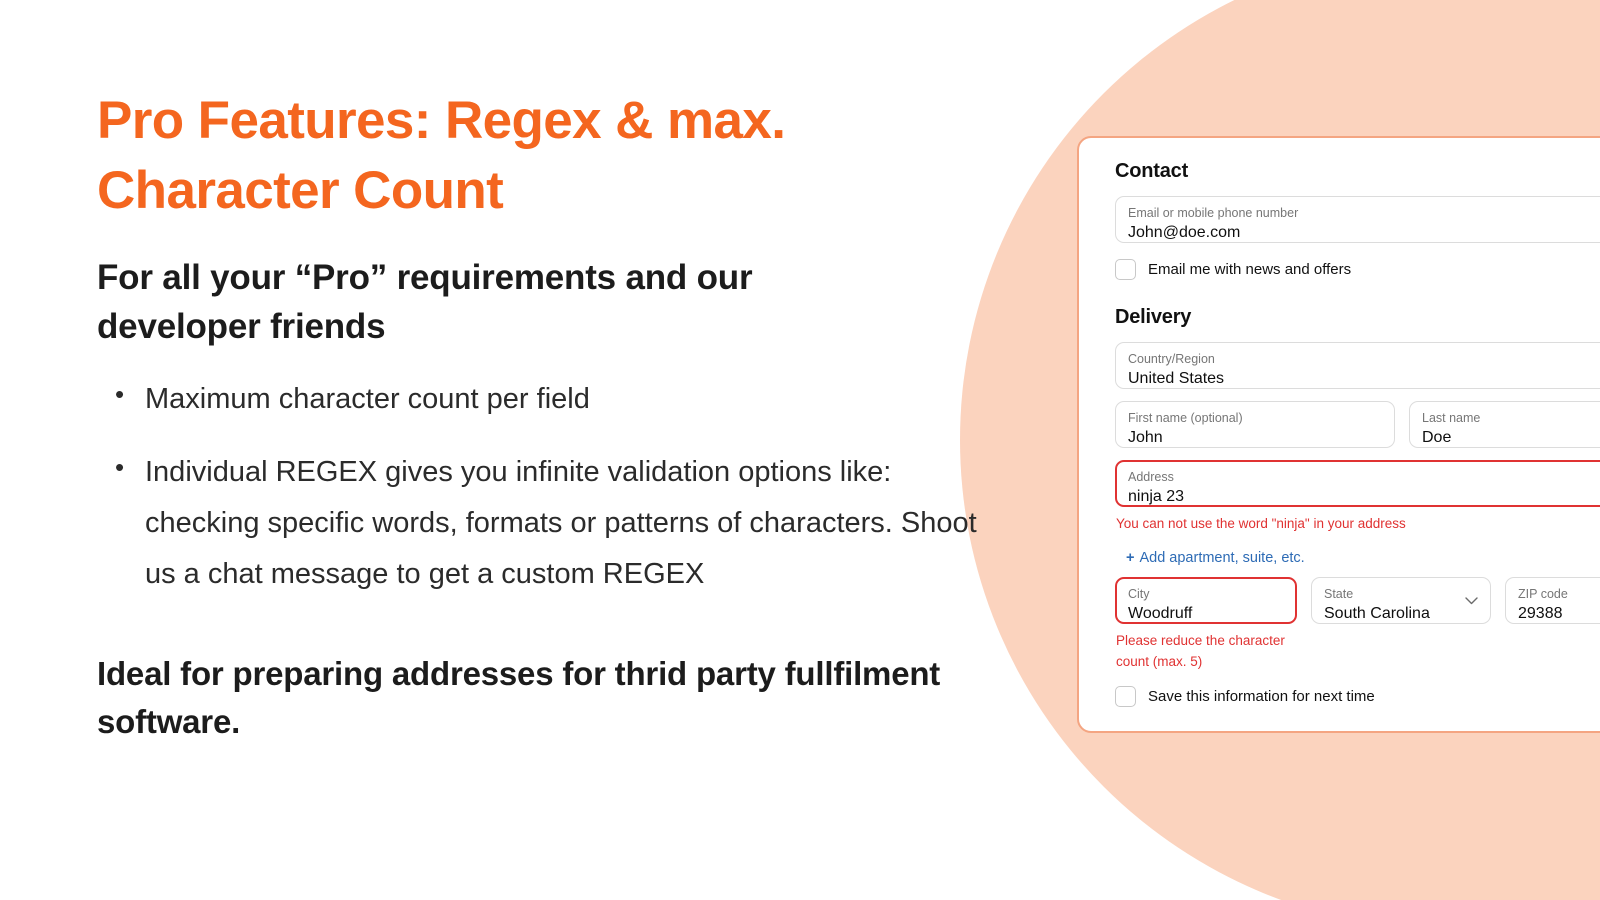  I want to click on name-fields-row: First name (optional) John Last name Doe, so click(1357, 424).